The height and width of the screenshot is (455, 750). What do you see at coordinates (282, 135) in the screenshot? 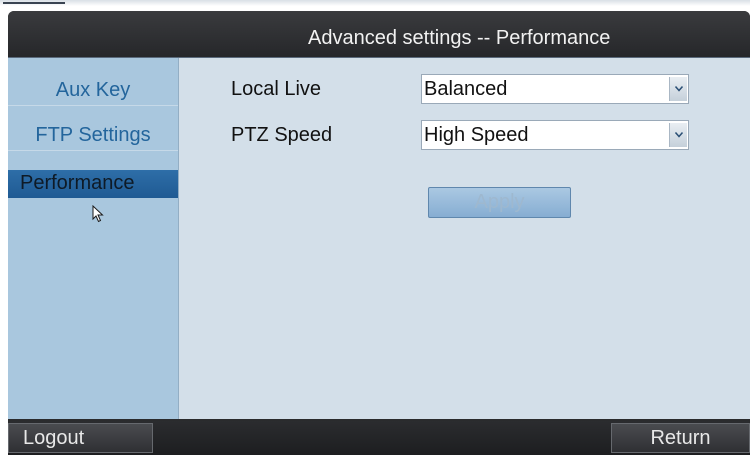
I see `ptz-speed-label: PTZ Speed` at bounding box center [282, 135].